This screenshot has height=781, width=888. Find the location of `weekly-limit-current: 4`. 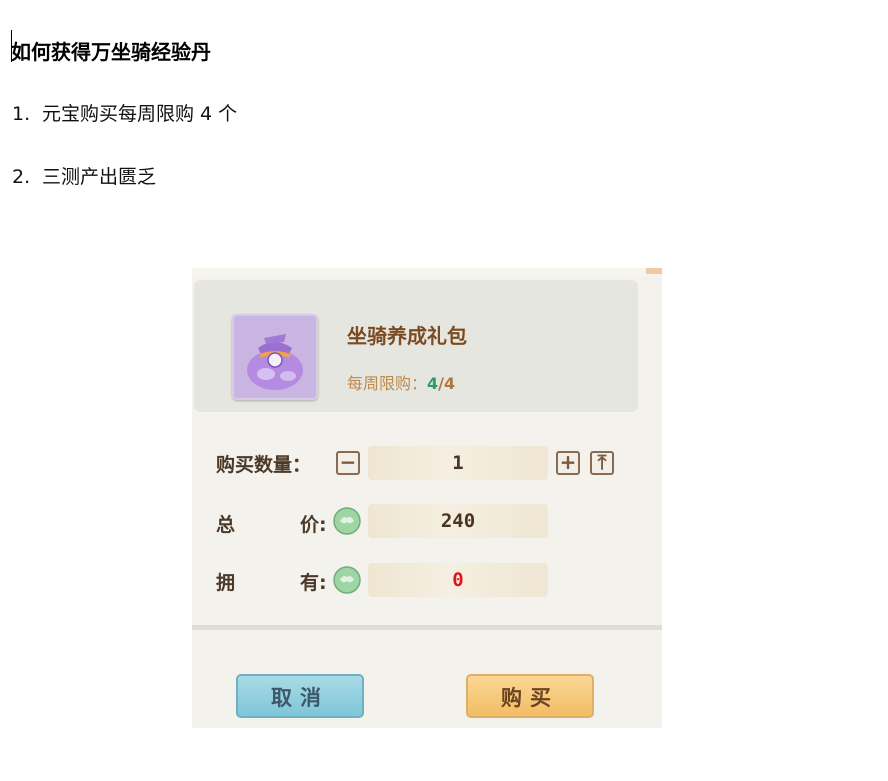

weekly-limit-current: 4 is located at coordinates (433, 383).